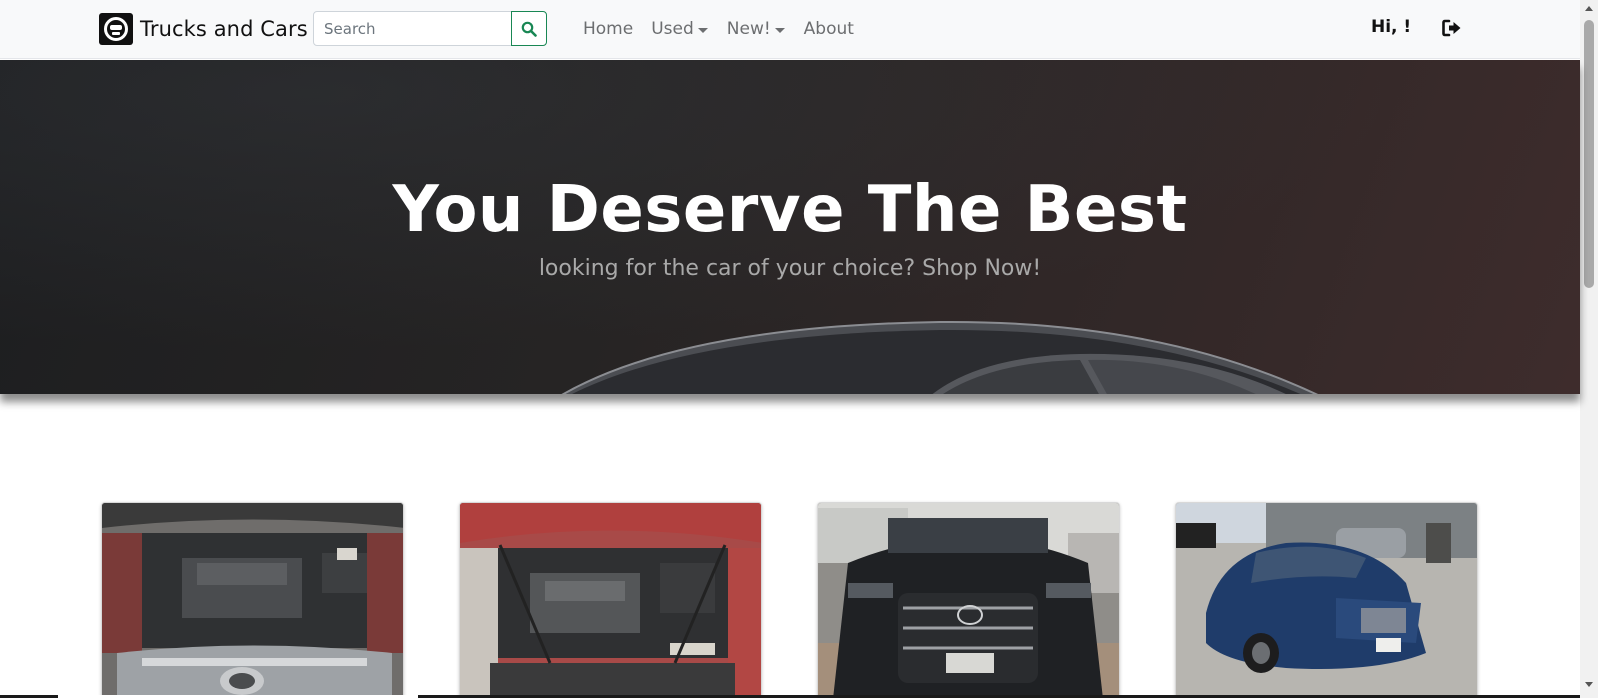 Image resolution: width=1598 pixels, height=698 pixels. What do you see at coordinates (1391, 27) in the screenshot?
I see `user-greeting: Hi, !` at bounding box center [1391, 27].